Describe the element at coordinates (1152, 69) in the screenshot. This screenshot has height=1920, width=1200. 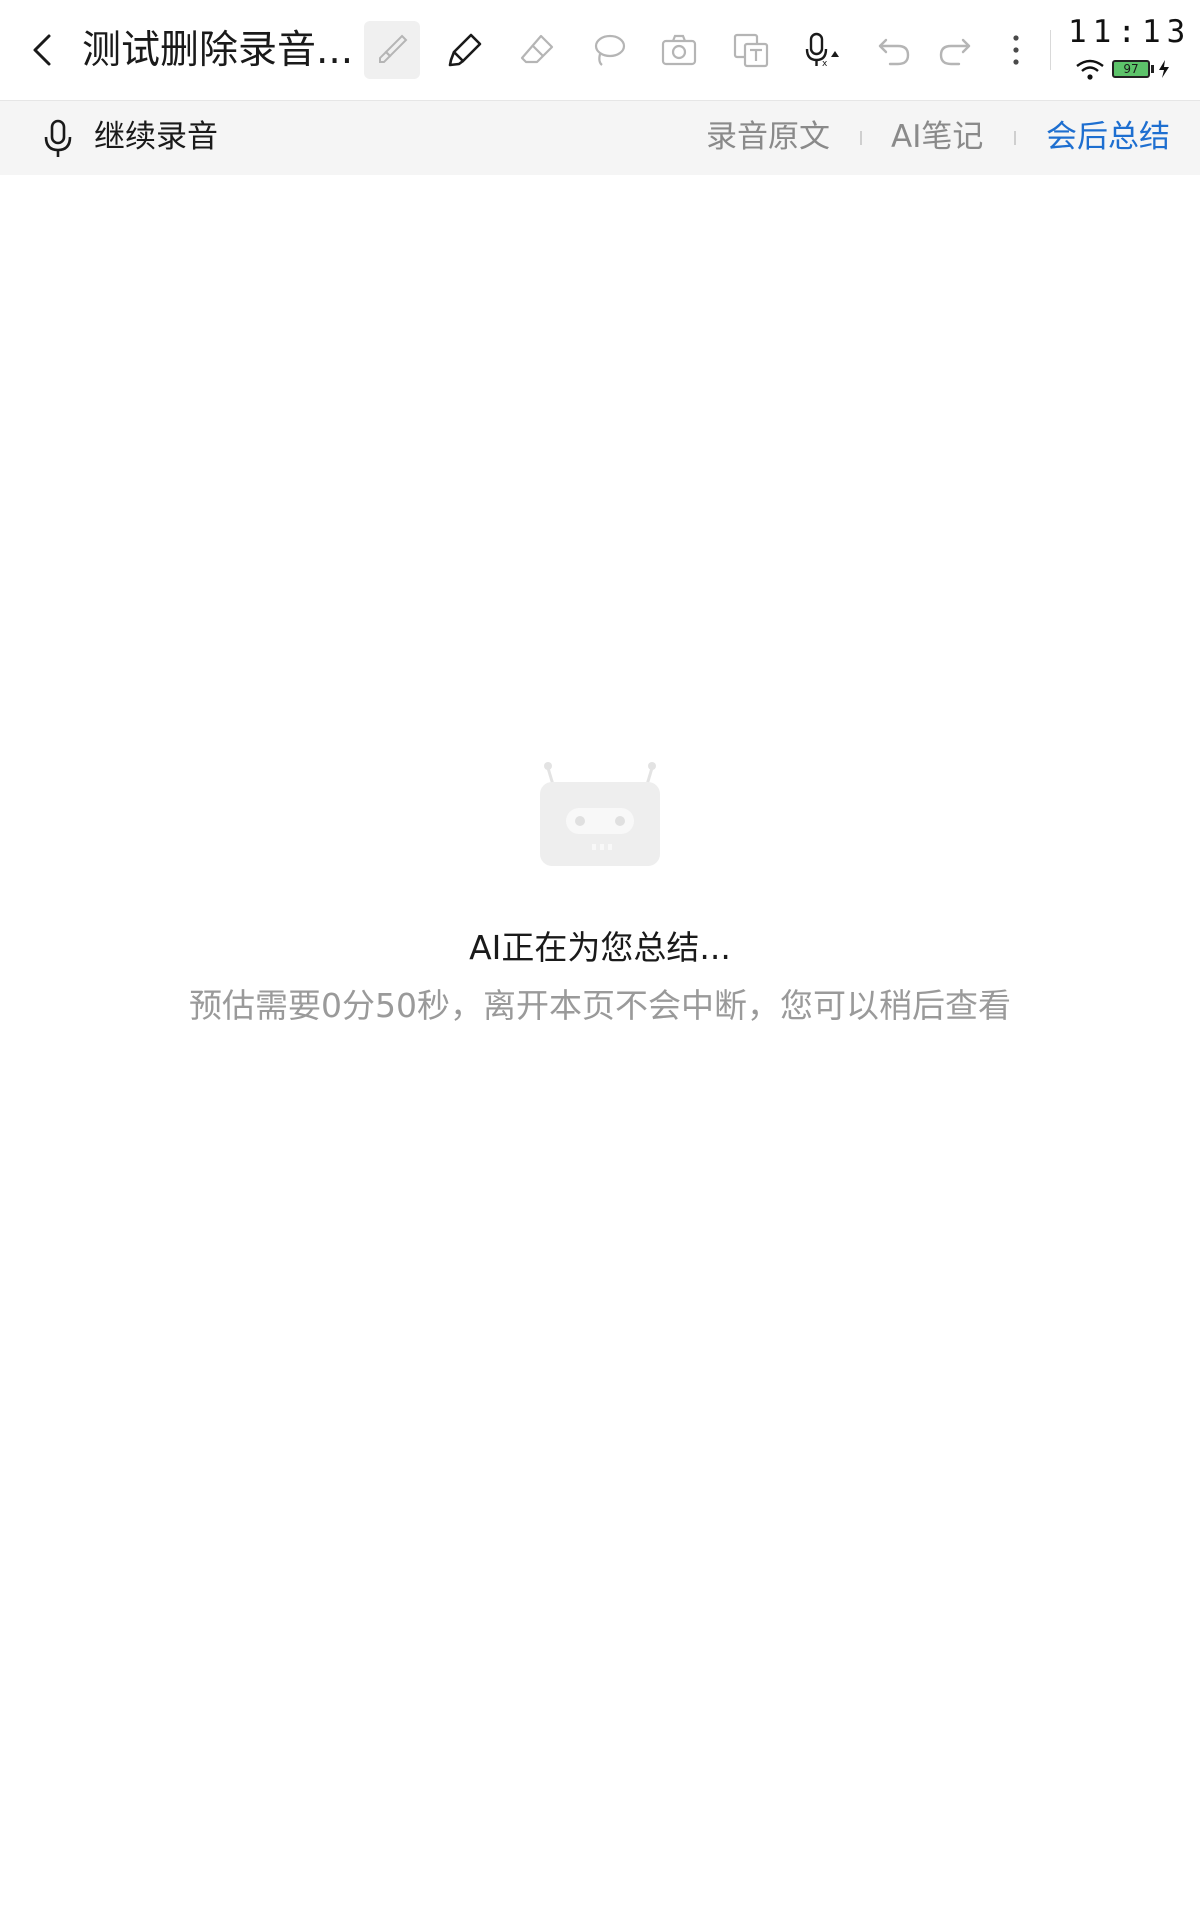
I see `battery-nub` at that location.